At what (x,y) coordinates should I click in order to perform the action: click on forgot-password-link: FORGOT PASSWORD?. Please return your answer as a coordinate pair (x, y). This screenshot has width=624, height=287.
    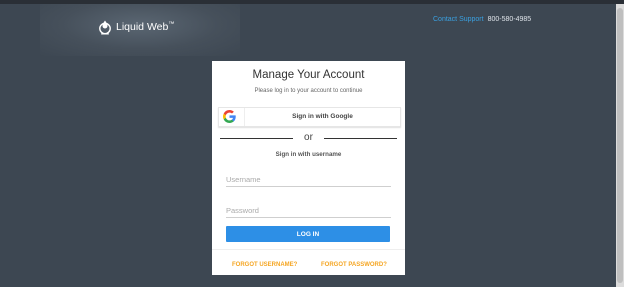
    Looking at the image, I should click on (354, 265).